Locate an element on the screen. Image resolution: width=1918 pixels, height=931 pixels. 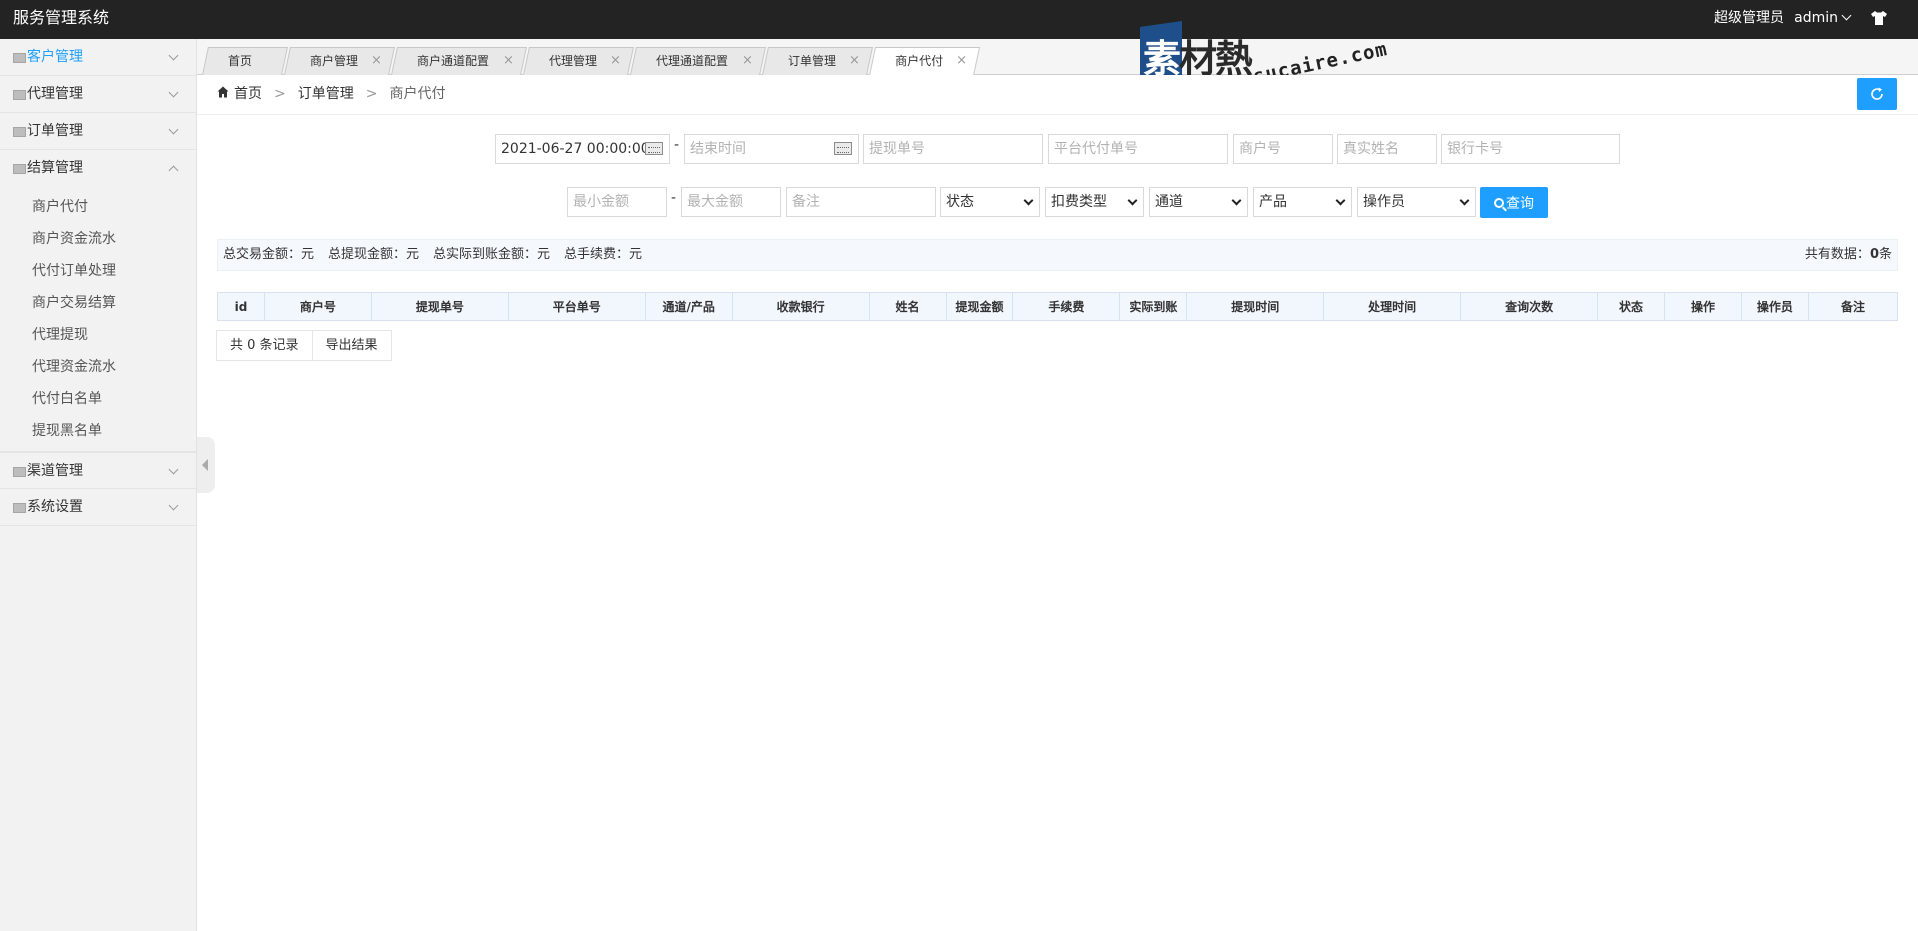
record-total: 共 0 条记录 is located at coordinates (264, 345).